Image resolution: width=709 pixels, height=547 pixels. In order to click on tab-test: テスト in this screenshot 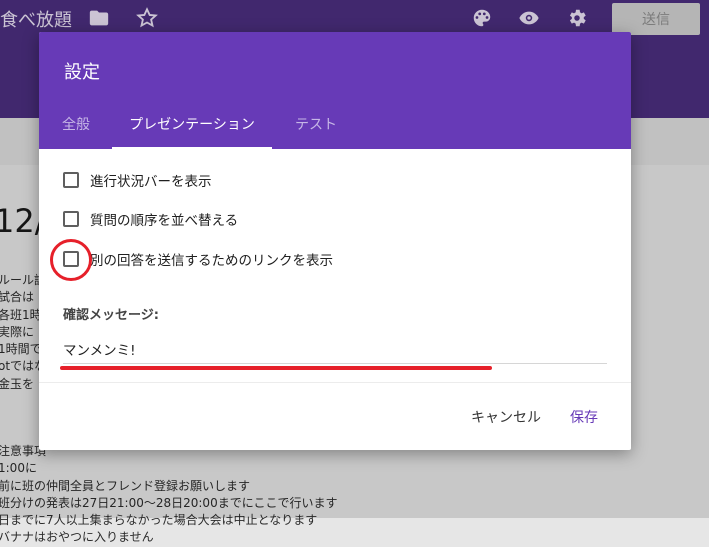, I will do `click(316, 131)`.